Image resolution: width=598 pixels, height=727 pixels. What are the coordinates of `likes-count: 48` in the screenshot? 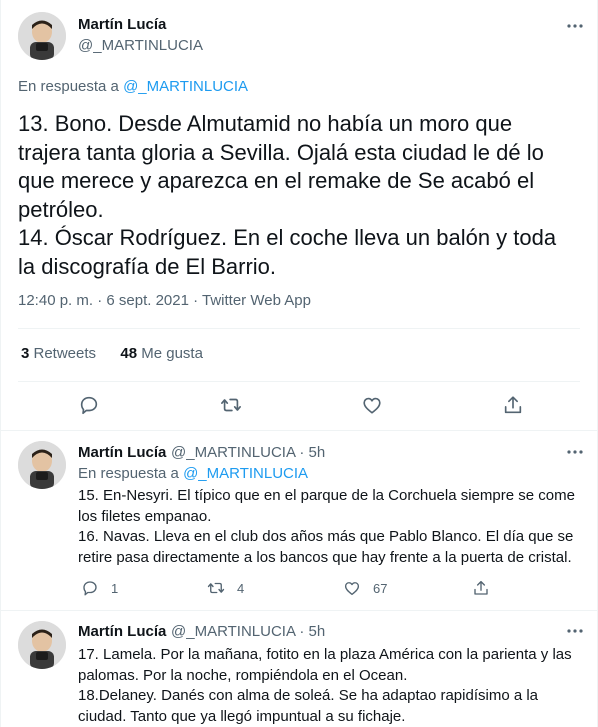 It's located at (129, 353).